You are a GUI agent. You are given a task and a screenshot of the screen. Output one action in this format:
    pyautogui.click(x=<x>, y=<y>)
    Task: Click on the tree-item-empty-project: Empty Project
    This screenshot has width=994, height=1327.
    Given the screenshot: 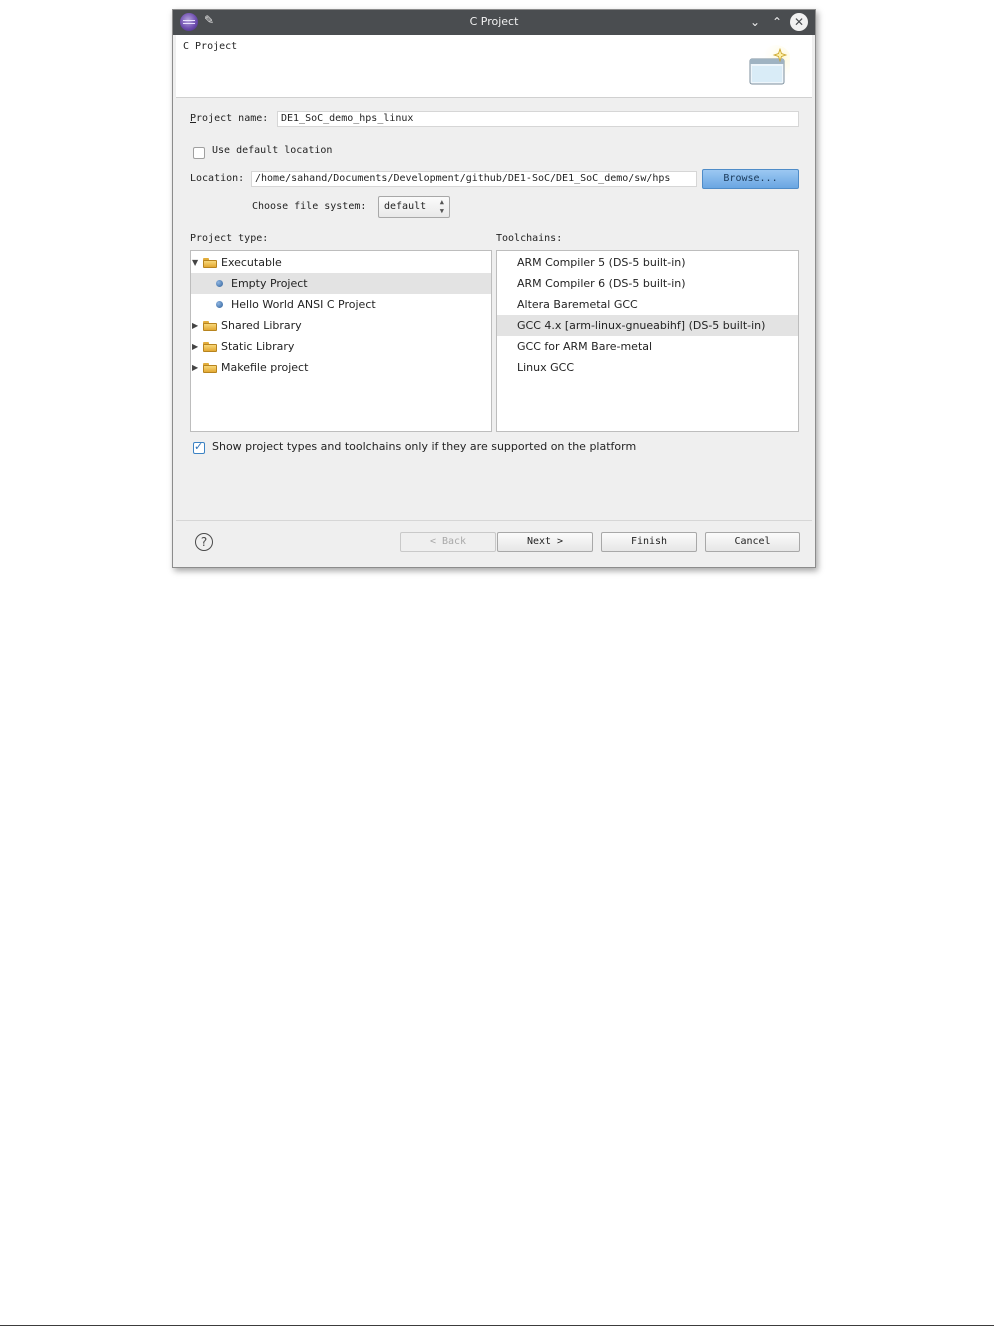 What is the action you would take?
    pyautogui.click(x=341, y=283)
    